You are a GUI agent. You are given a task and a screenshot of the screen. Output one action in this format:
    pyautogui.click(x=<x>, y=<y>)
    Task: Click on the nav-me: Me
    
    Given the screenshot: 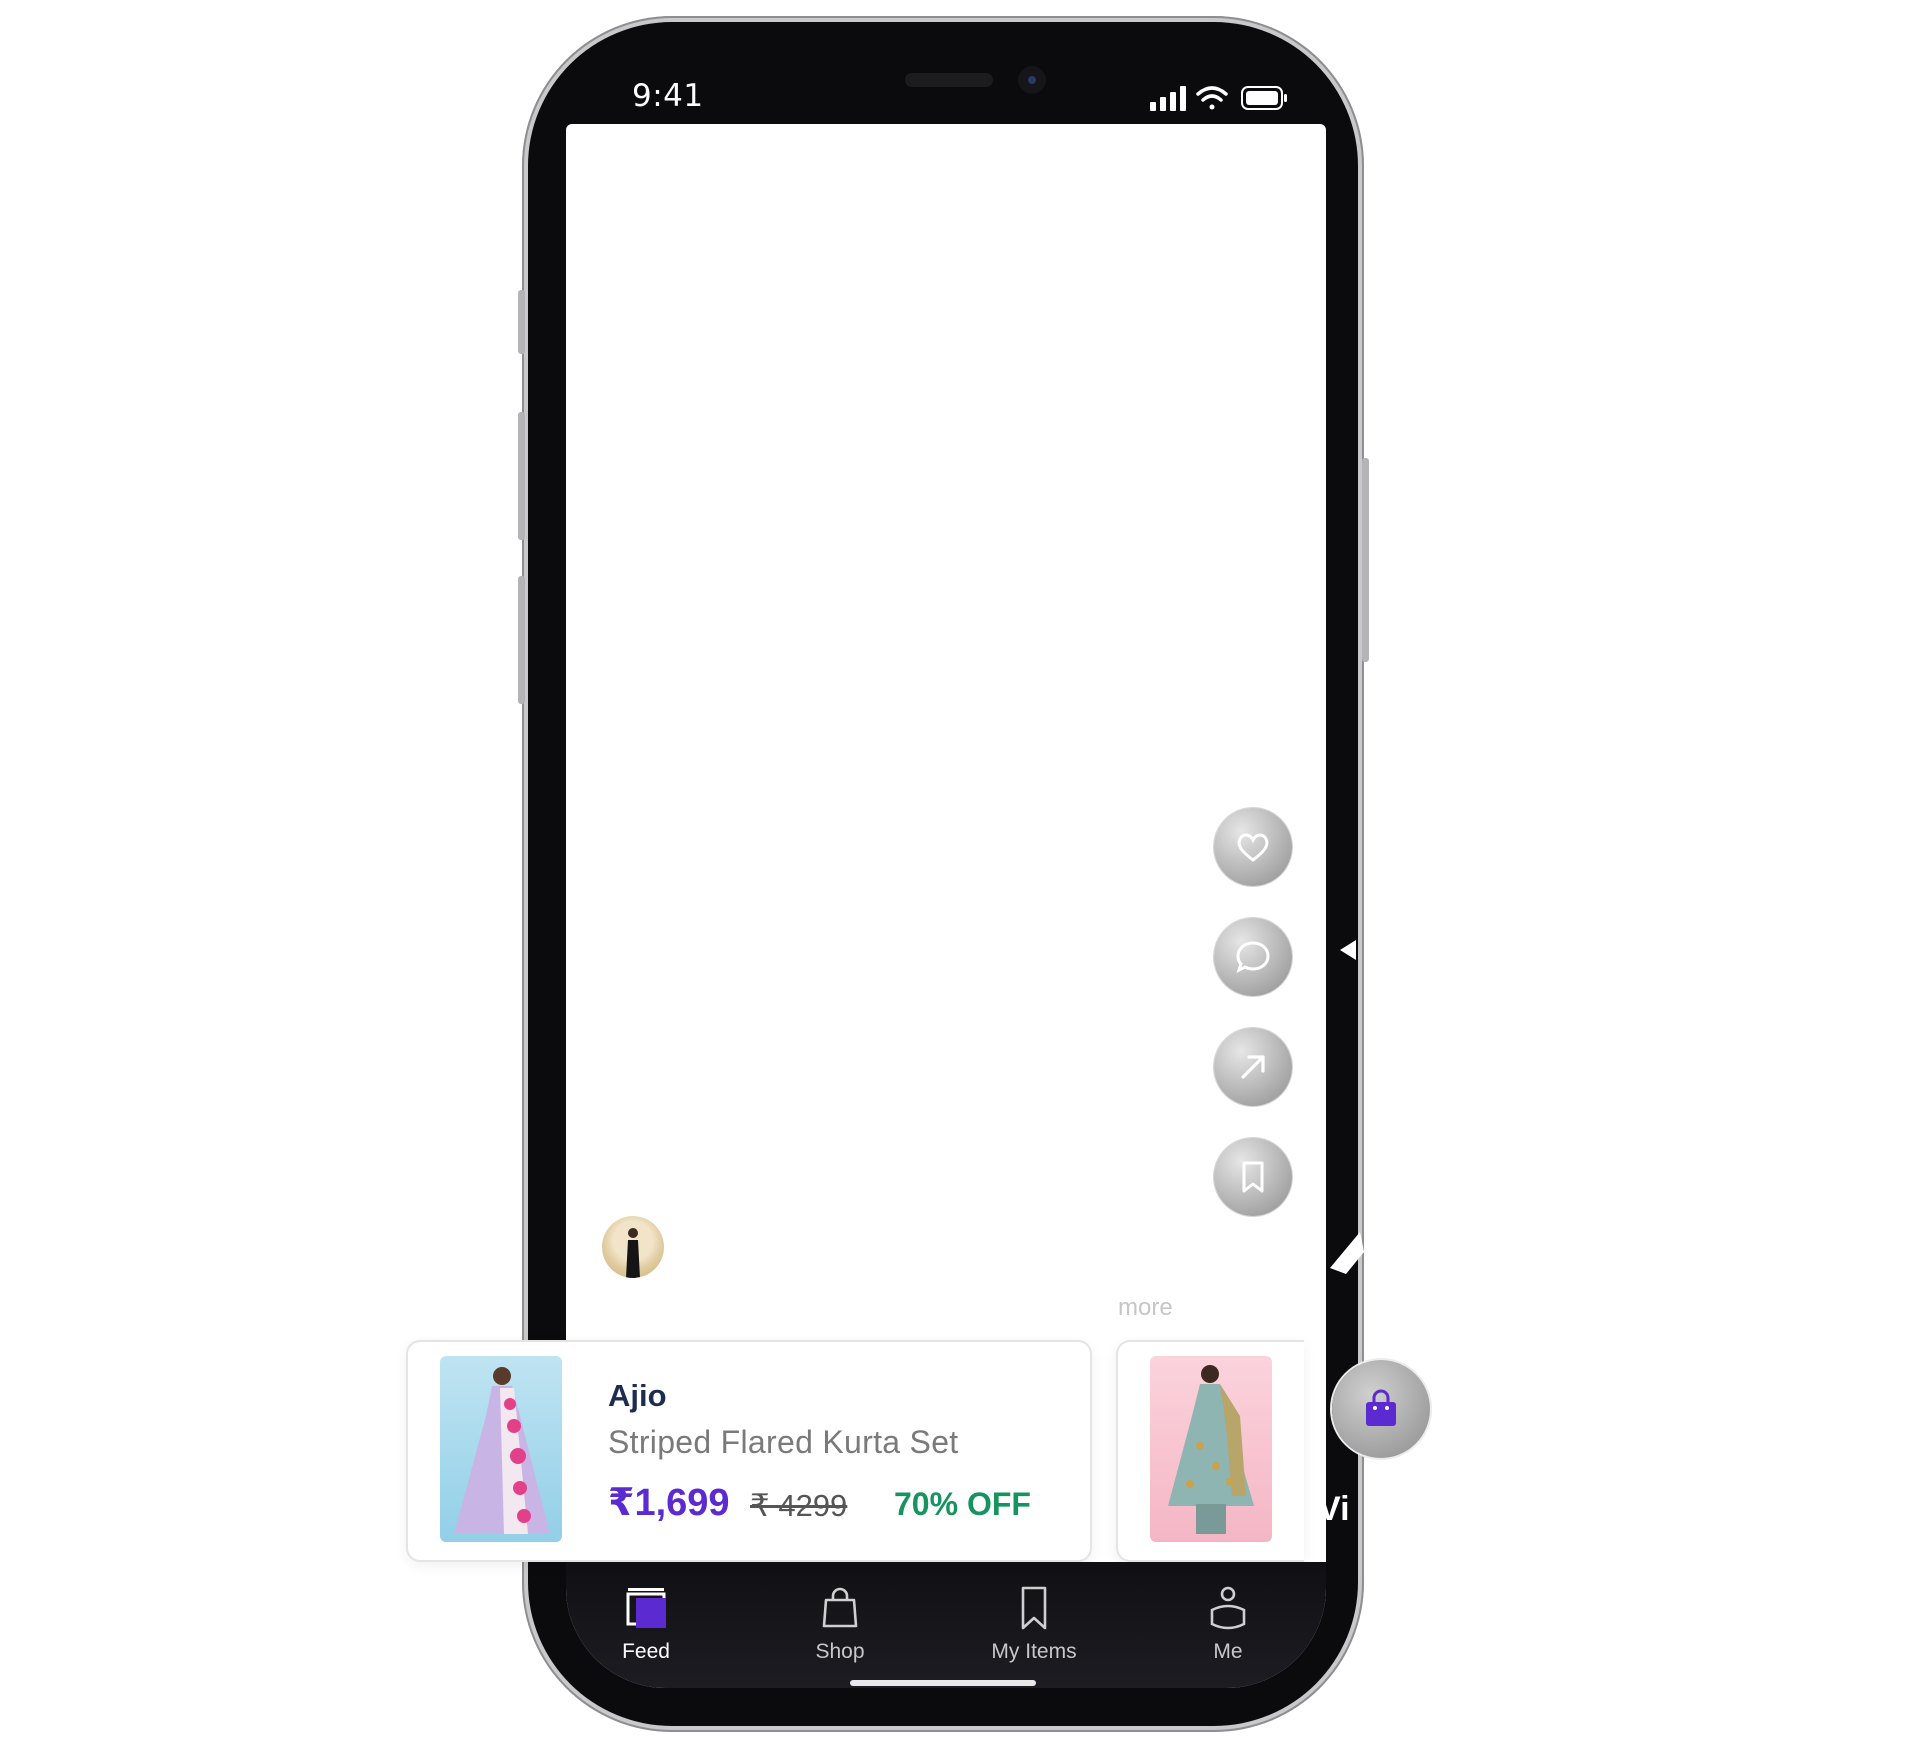 What is the action you would take?
    pyautogui.click(x=1228, y=1624)
    